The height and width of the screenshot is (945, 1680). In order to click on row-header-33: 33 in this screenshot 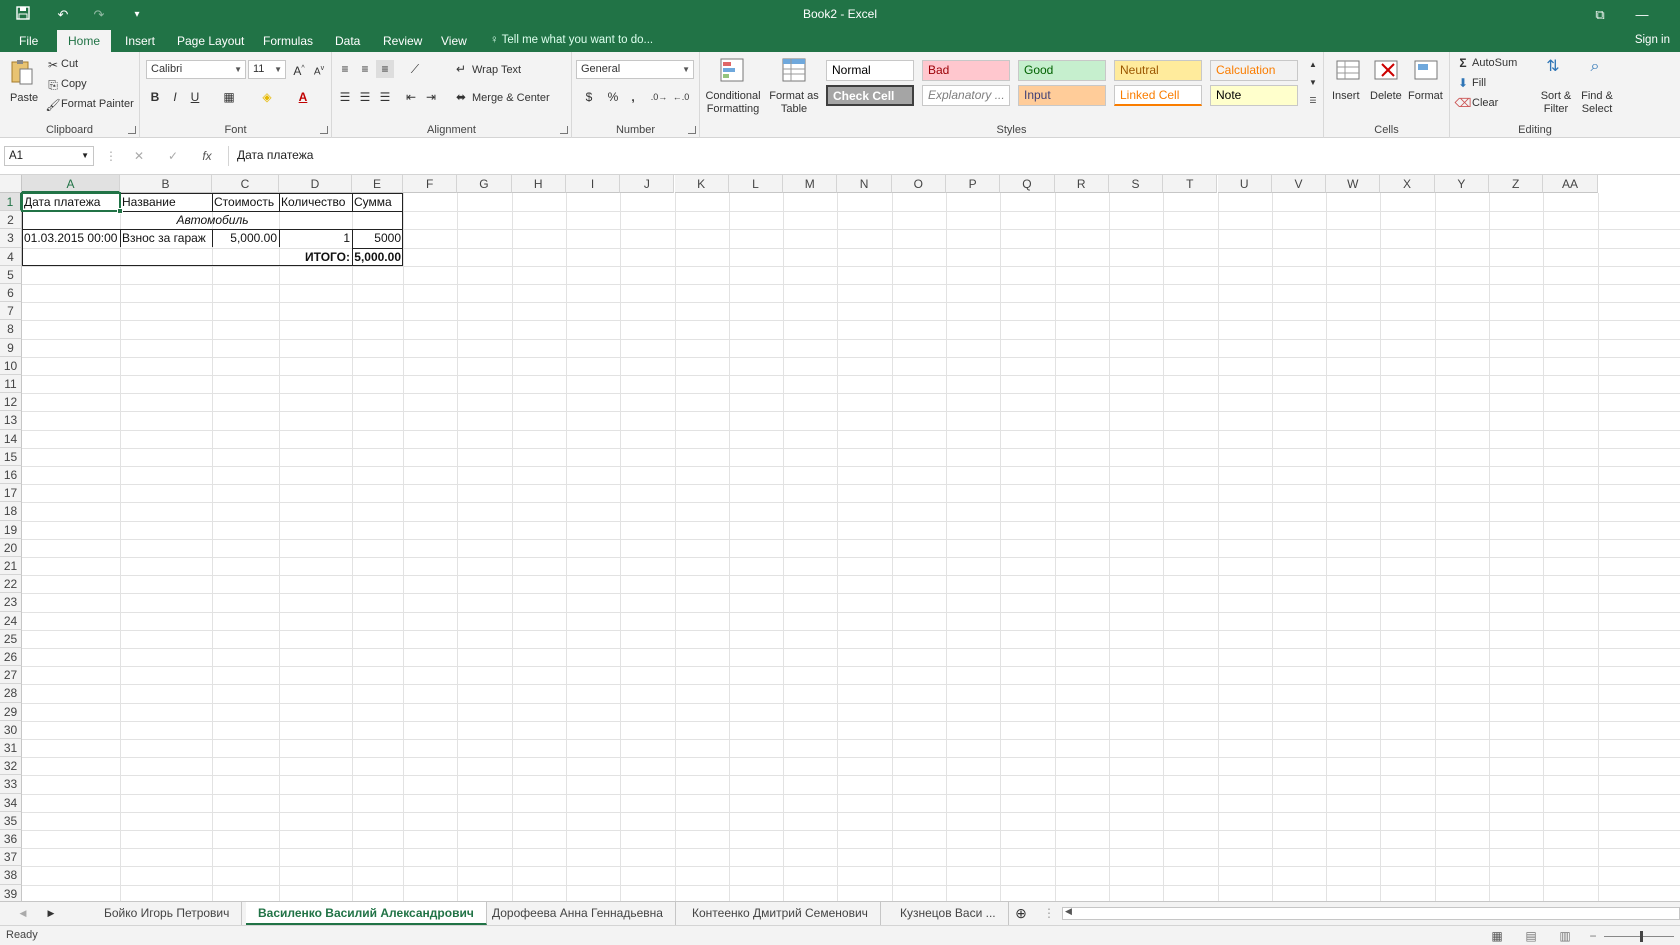, I will do `click(11, 784)`.